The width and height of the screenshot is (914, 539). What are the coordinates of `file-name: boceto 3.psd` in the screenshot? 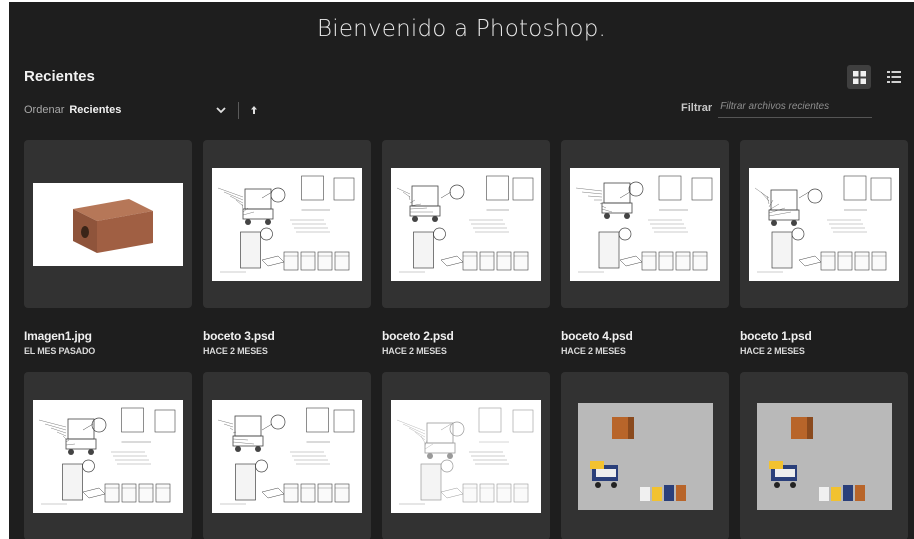 It's located at (239, 336).